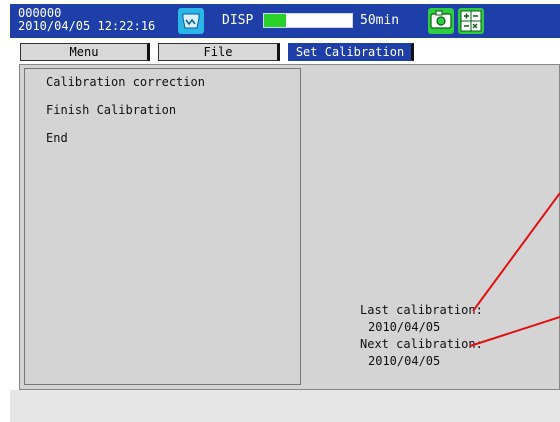 This screenshot has width=560, height=422. What do you see at coordinates (111, 110) in the screenshot?
I see `menu-item-finish-calibration: Finish Calibration` at bounding box center [111, 110].